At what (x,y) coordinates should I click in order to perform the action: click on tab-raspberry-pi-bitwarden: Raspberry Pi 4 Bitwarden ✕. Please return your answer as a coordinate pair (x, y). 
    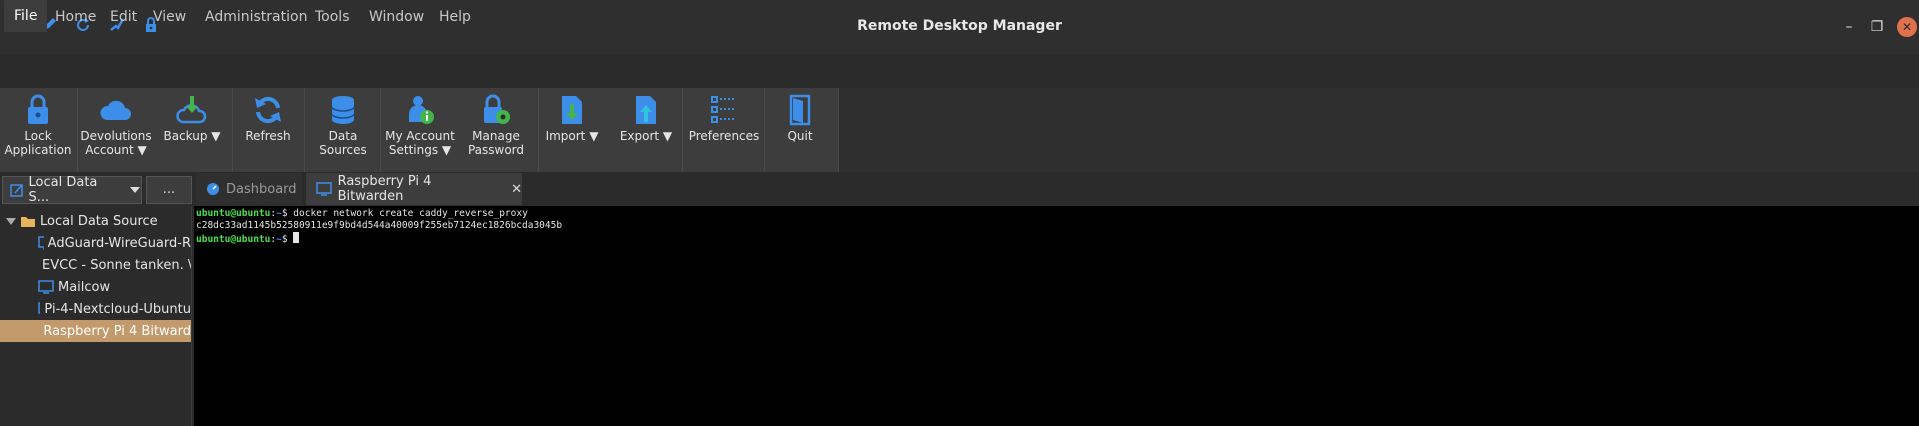
    Looking at the image, I should click on (414, 189).